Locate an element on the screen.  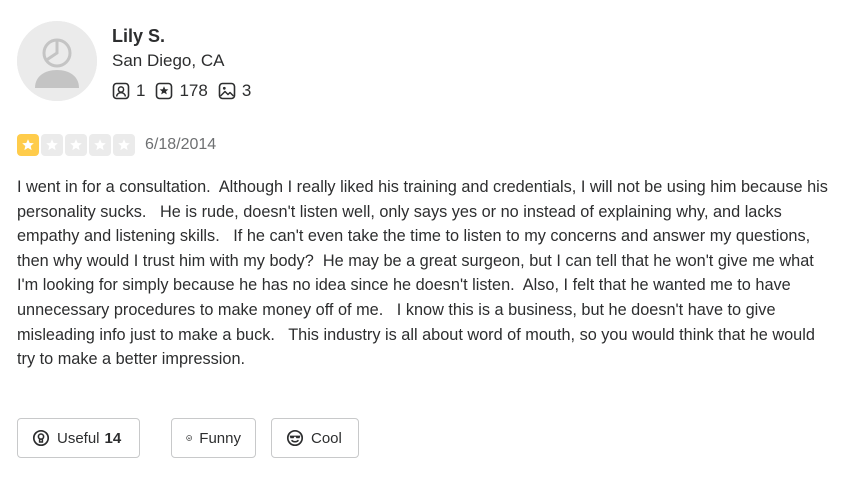
review-date: 6/18/2014 is located at coordinates (181, 144).